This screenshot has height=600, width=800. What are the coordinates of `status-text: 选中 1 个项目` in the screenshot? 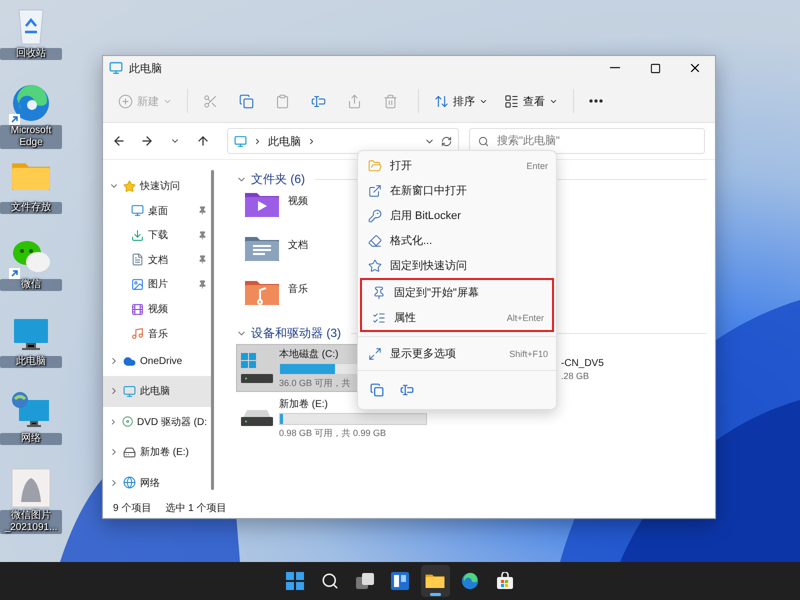 It's located at (195, 508).